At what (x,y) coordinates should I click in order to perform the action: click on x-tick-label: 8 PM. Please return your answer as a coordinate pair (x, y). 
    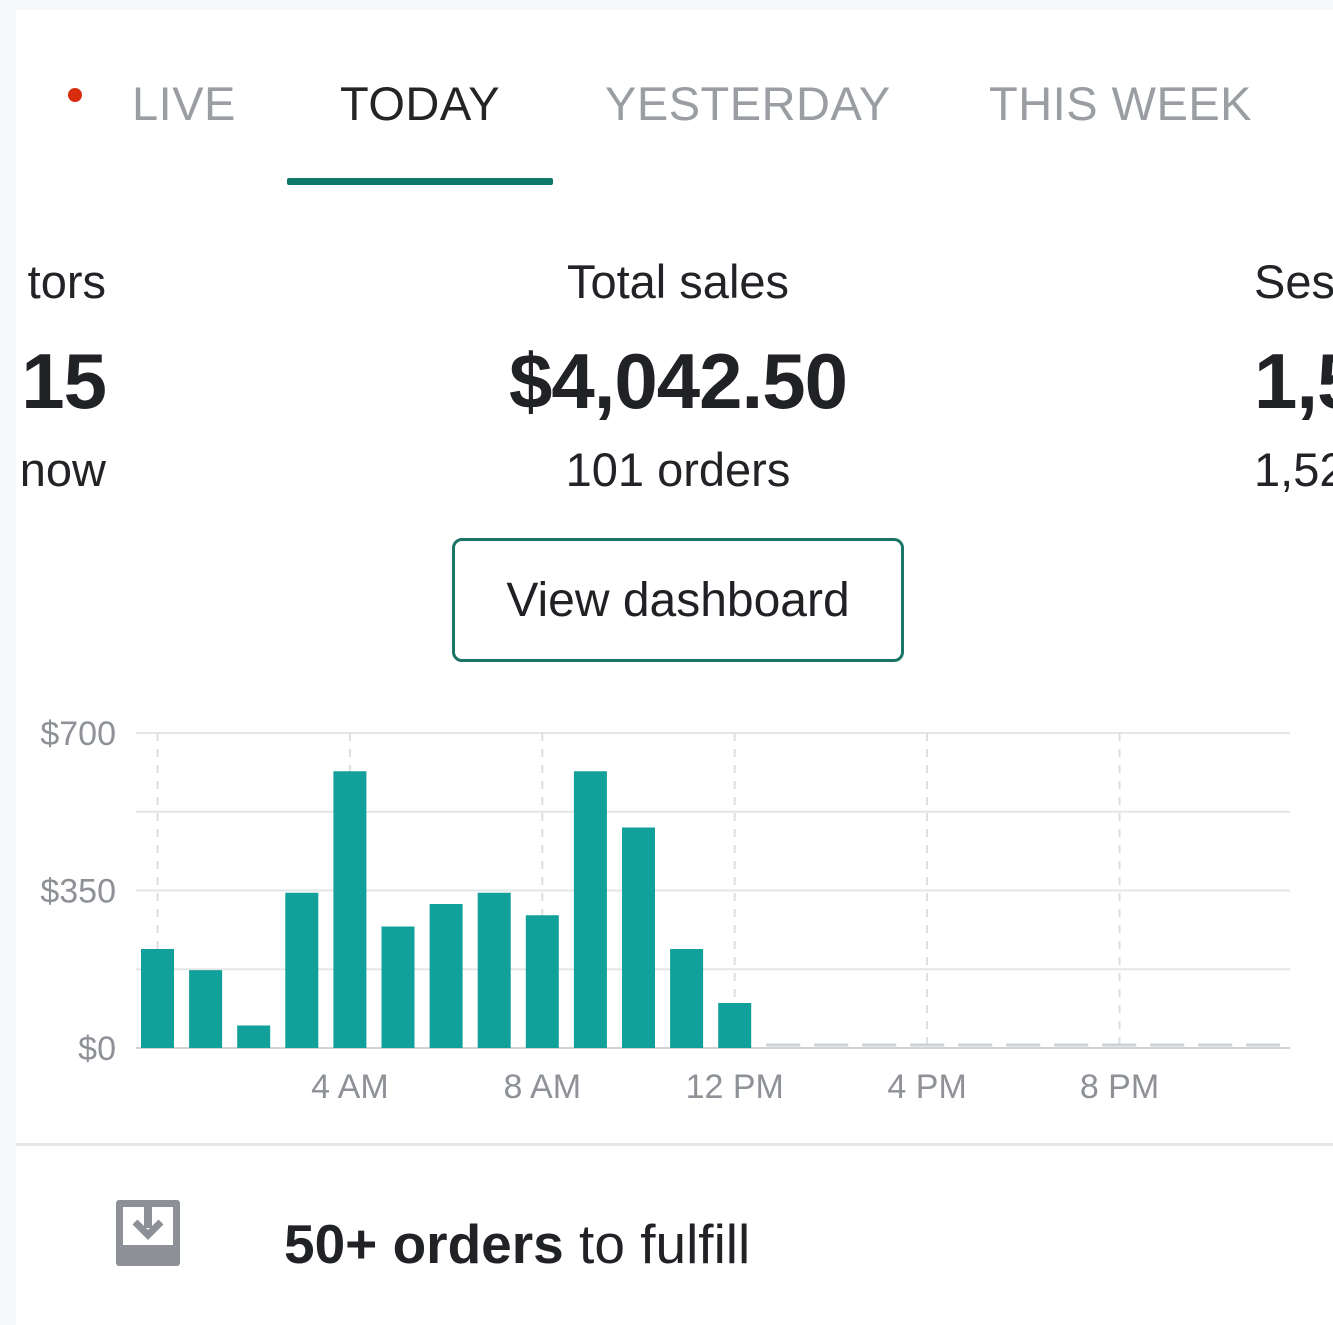
    Looking at the image, I should click on (1119, 1087).